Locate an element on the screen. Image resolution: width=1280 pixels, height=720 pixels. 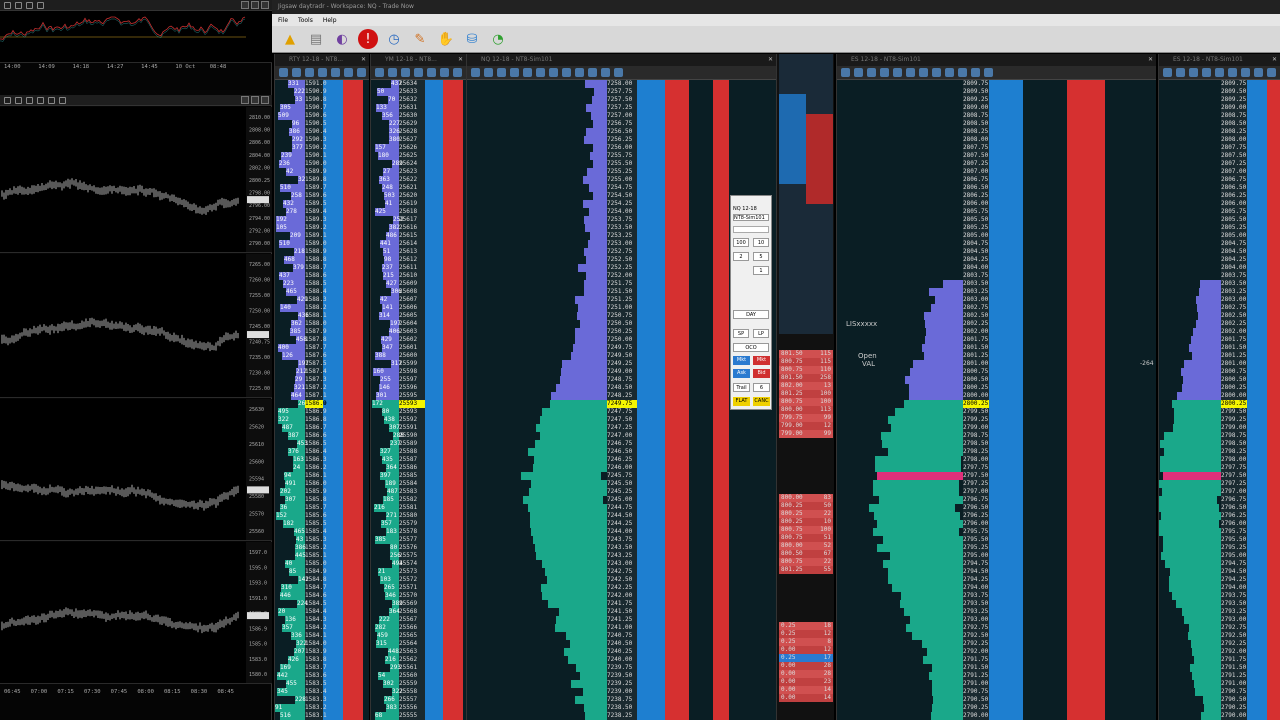
price-cell: 7240.25 is located at coordinates (622, 652).